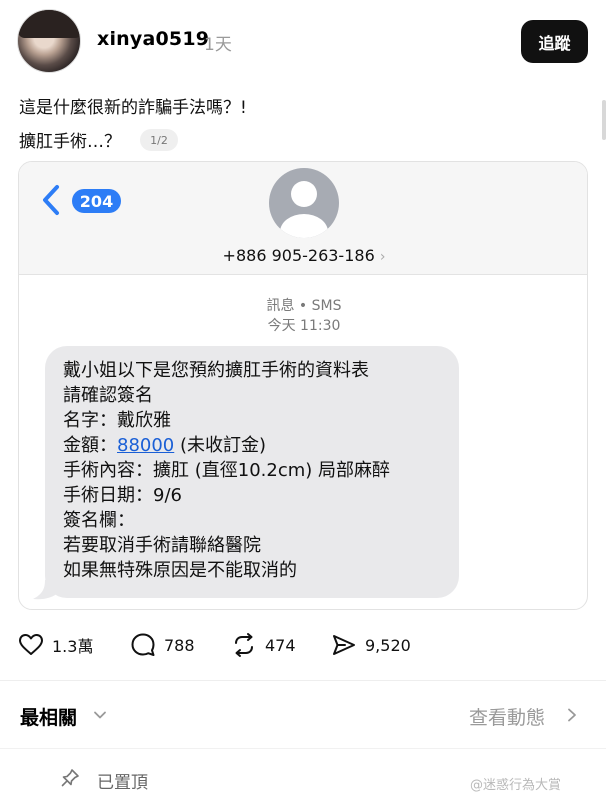 This screenshot has height=800, width=606. I want to click on sms-meta-time: 今天 11:30, so click(304, 326).